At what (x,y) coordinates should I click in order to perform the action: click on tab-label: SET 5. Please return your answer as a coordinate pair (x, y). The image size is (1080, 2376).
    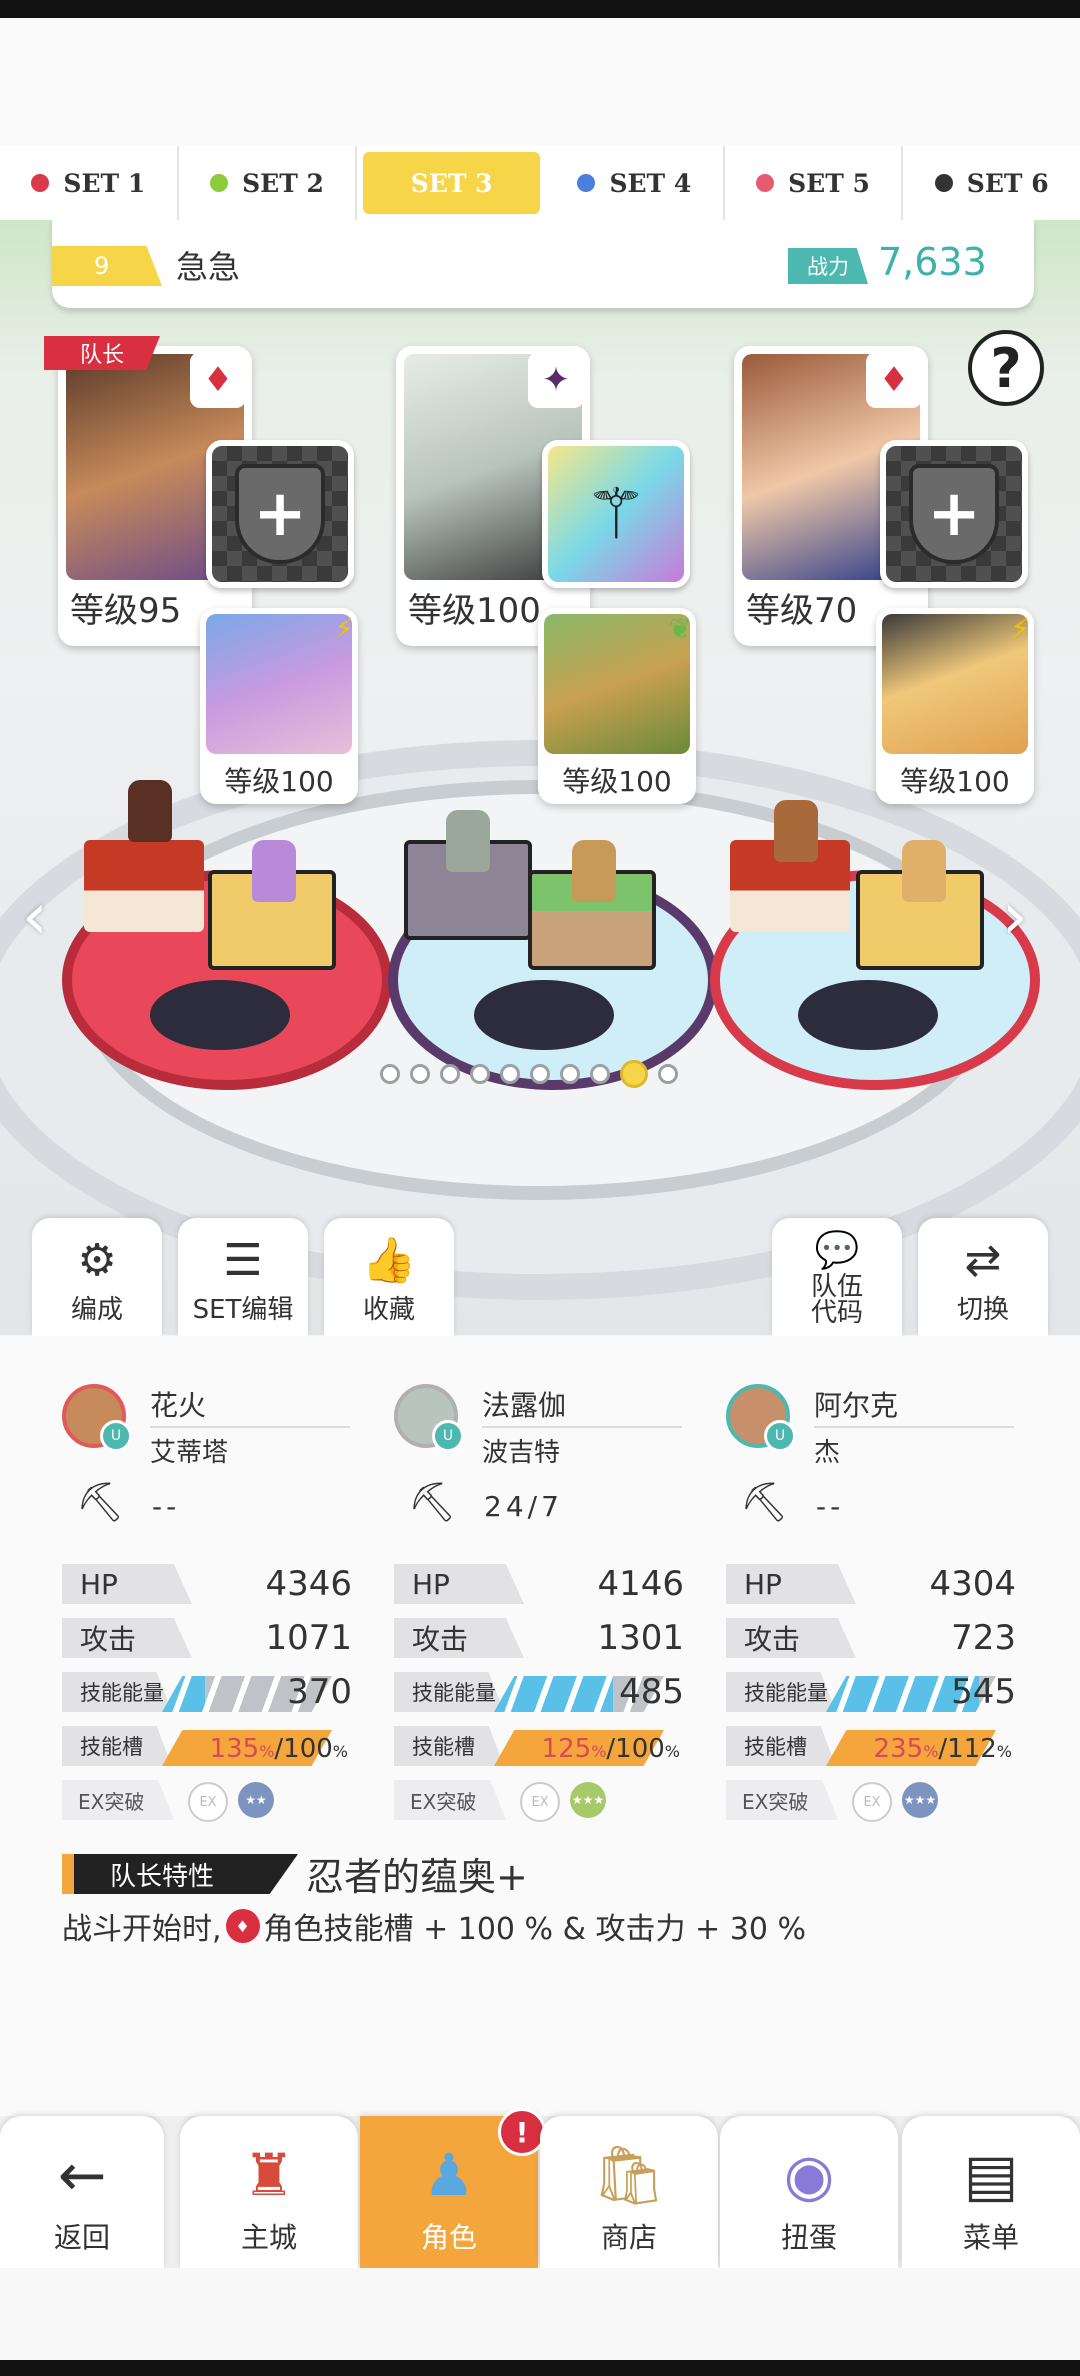
    Looking at the image, I should click on (829, 183).